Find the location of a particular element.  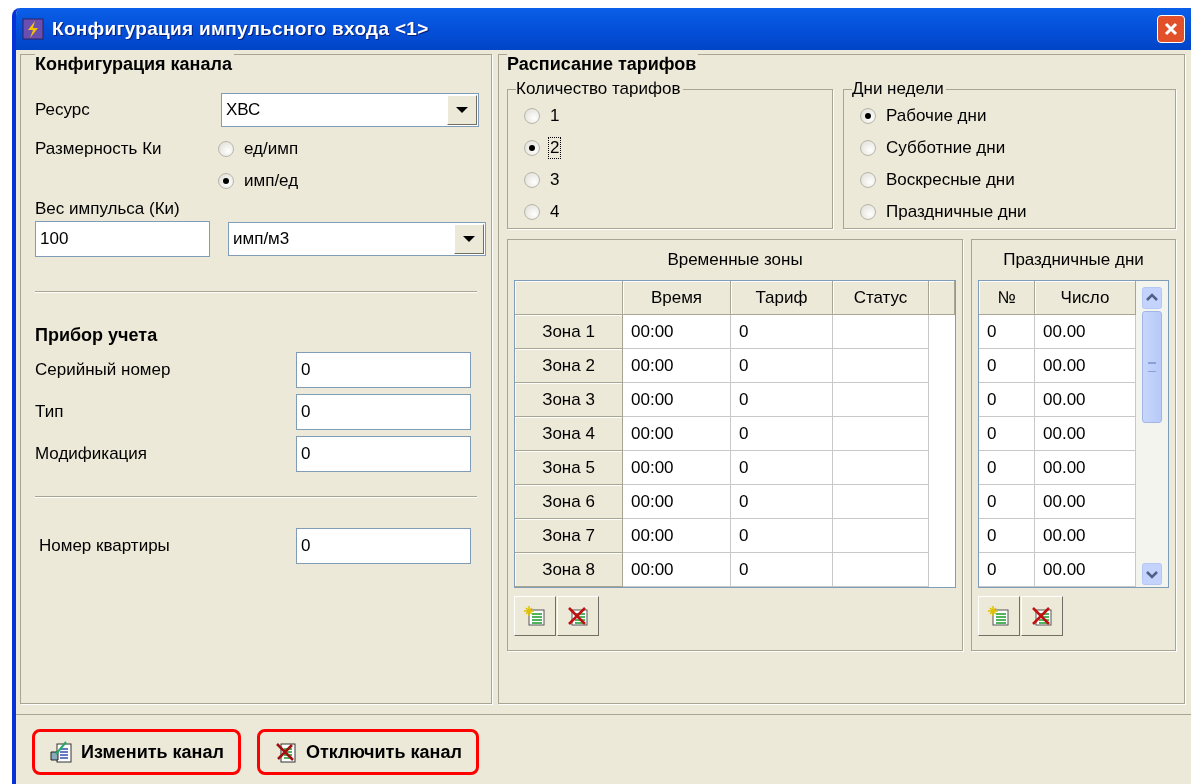

field-label: Серийный номер is located at coordinates (103, 370).